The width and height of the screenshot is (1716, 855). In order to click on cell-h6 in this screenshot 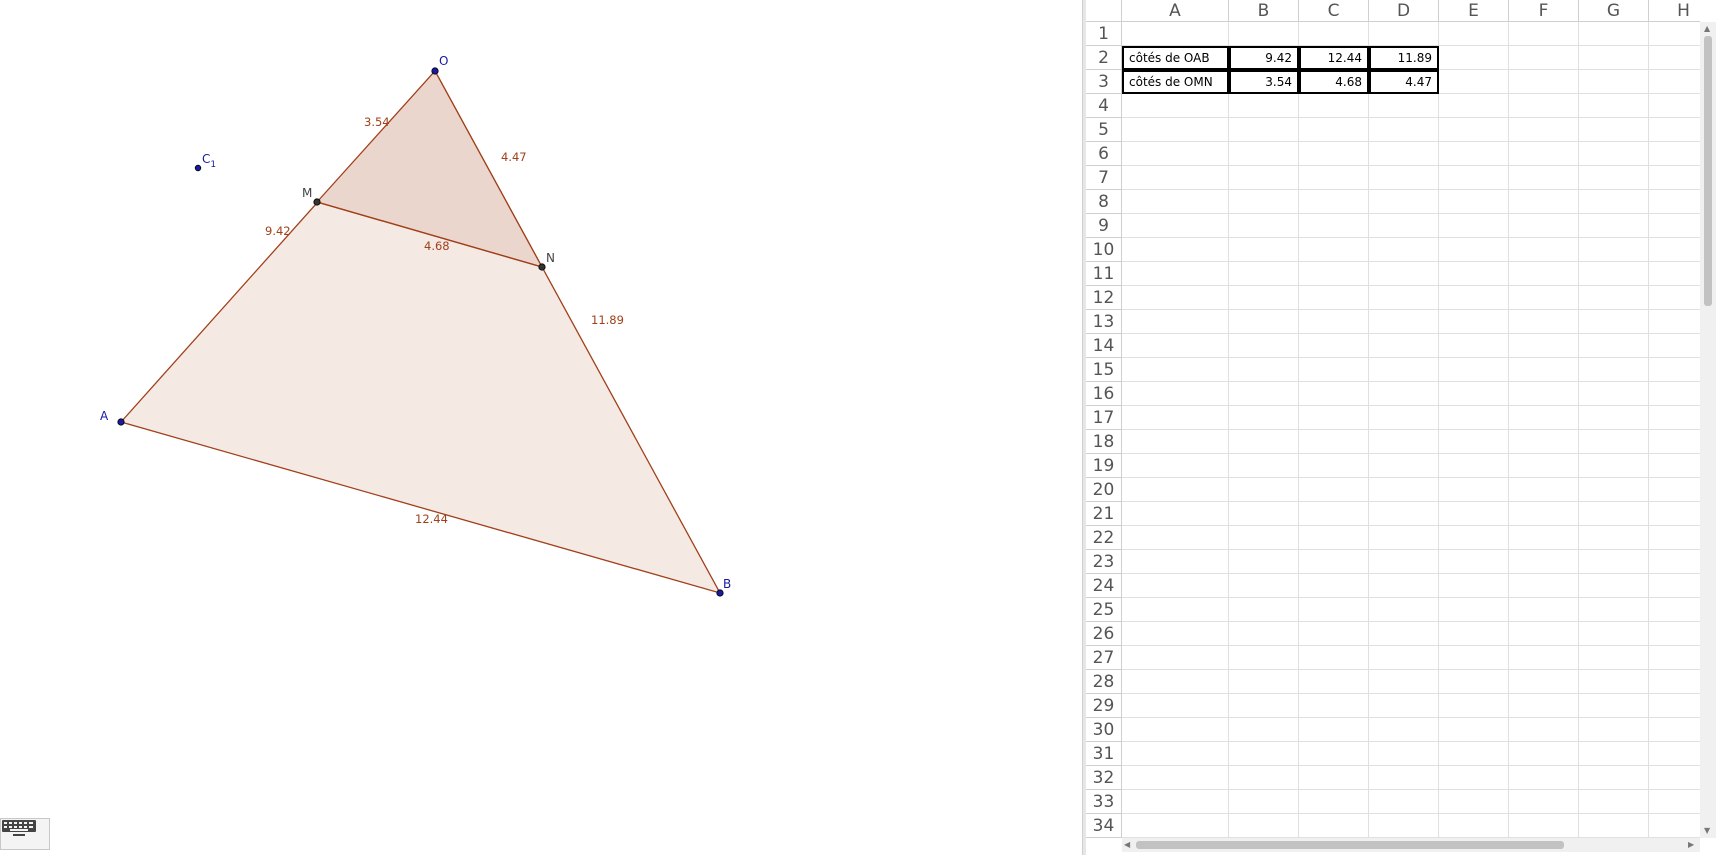, I will do `click(1674, 154)`.